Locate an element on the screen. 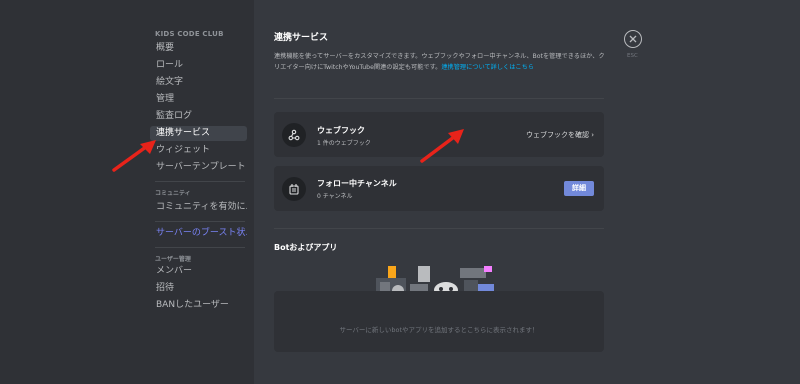 This screenshot has height=384, width=800. sidebar-item-members: メンバー is located at coordinates (198, 271).